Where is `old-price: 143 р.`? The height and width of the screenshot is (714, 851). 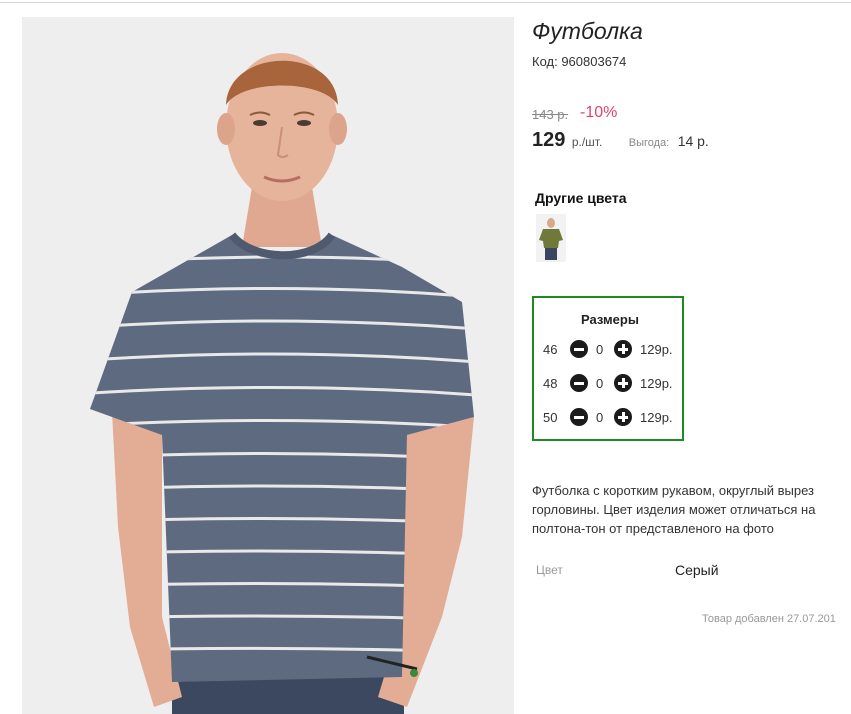 old-price: 143 р. is located at coordinates (550, 114).